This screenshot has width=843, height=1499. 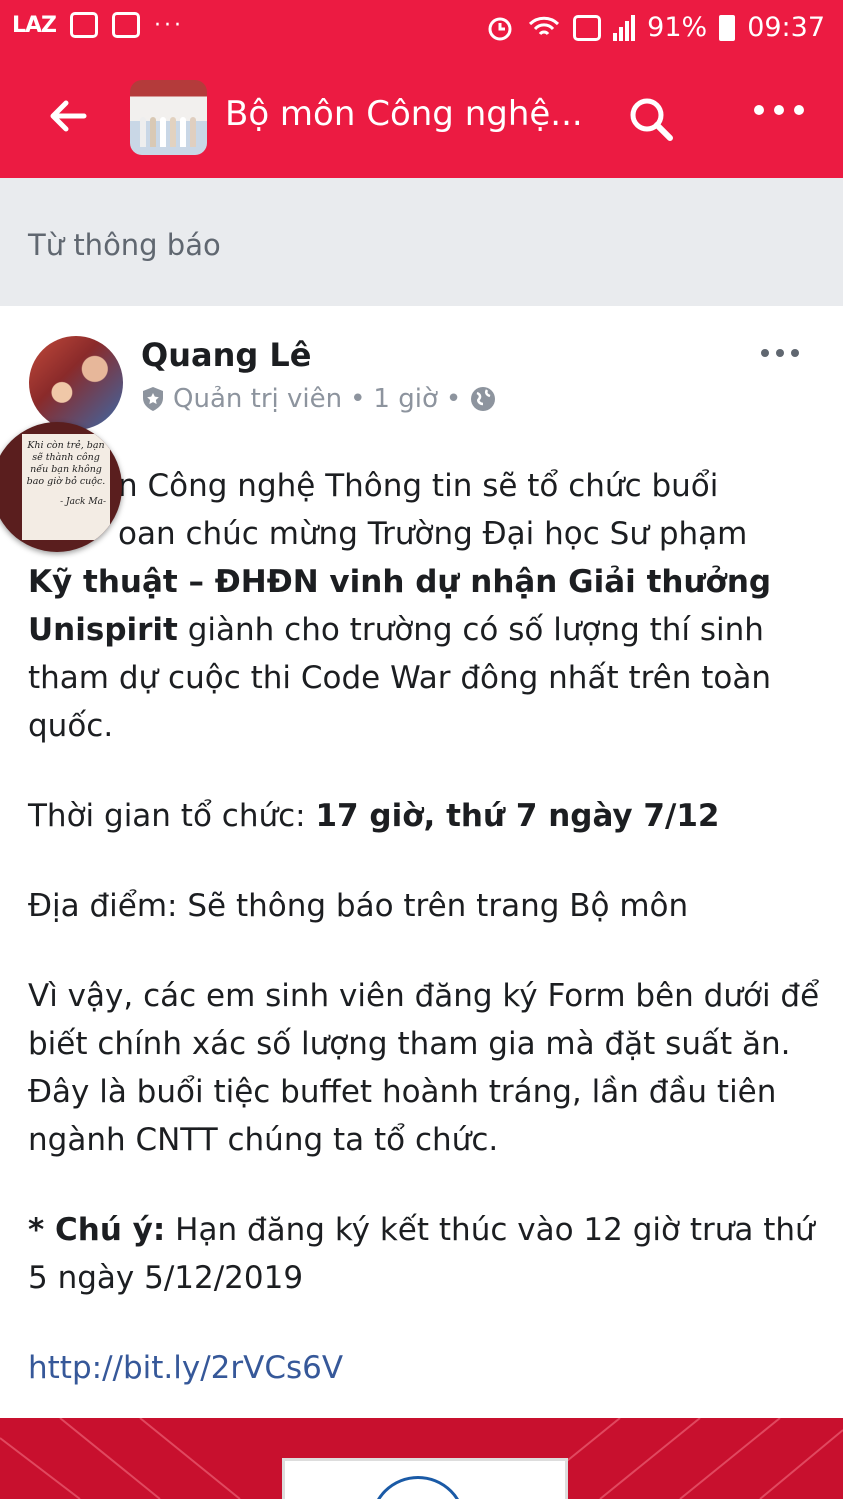 What do you see at coordinates (358, 906) in the screenshot?
I see `post-paragraph-3: Địa điểm: Sẽ thông báo trên trang Bộ môn` at bounding box center [358, 906].